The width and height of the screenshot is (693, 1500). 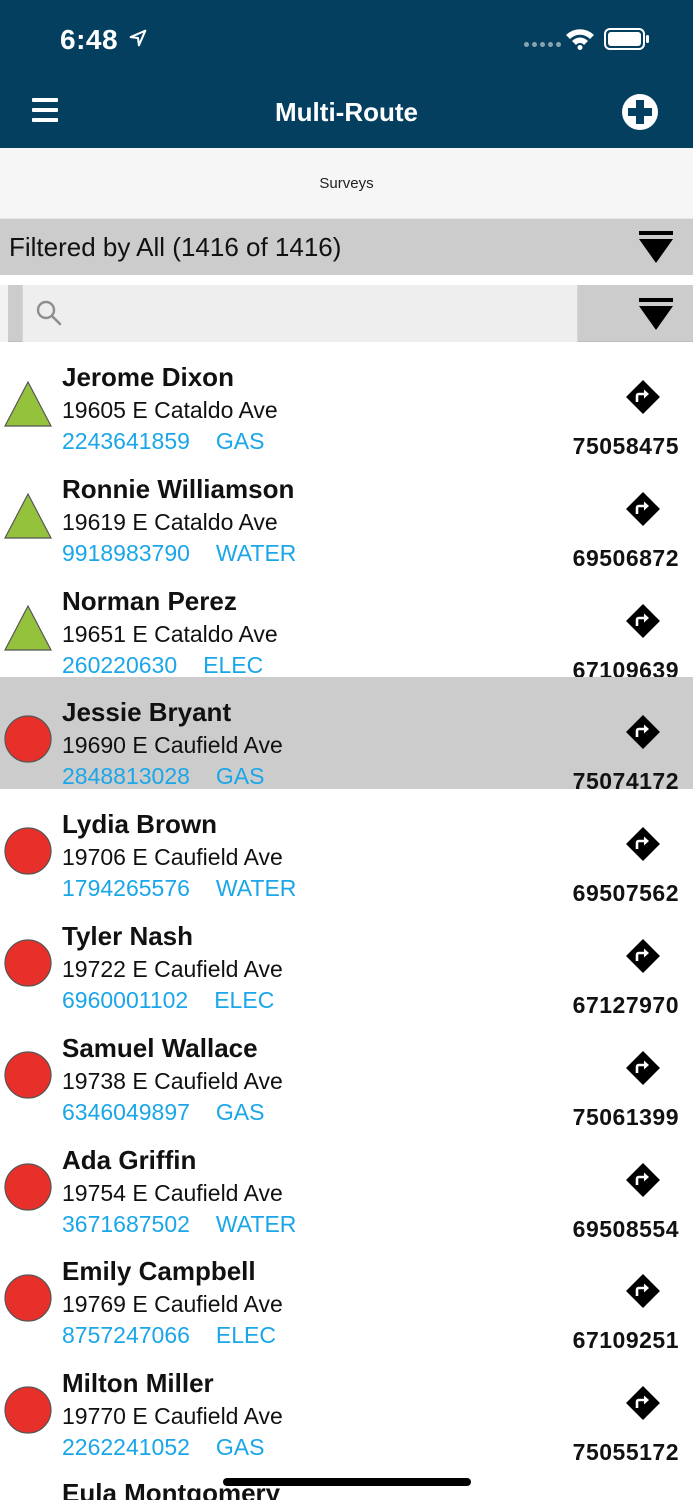 I want to click on cellular-signal-icon, so click(x=542, y=44).